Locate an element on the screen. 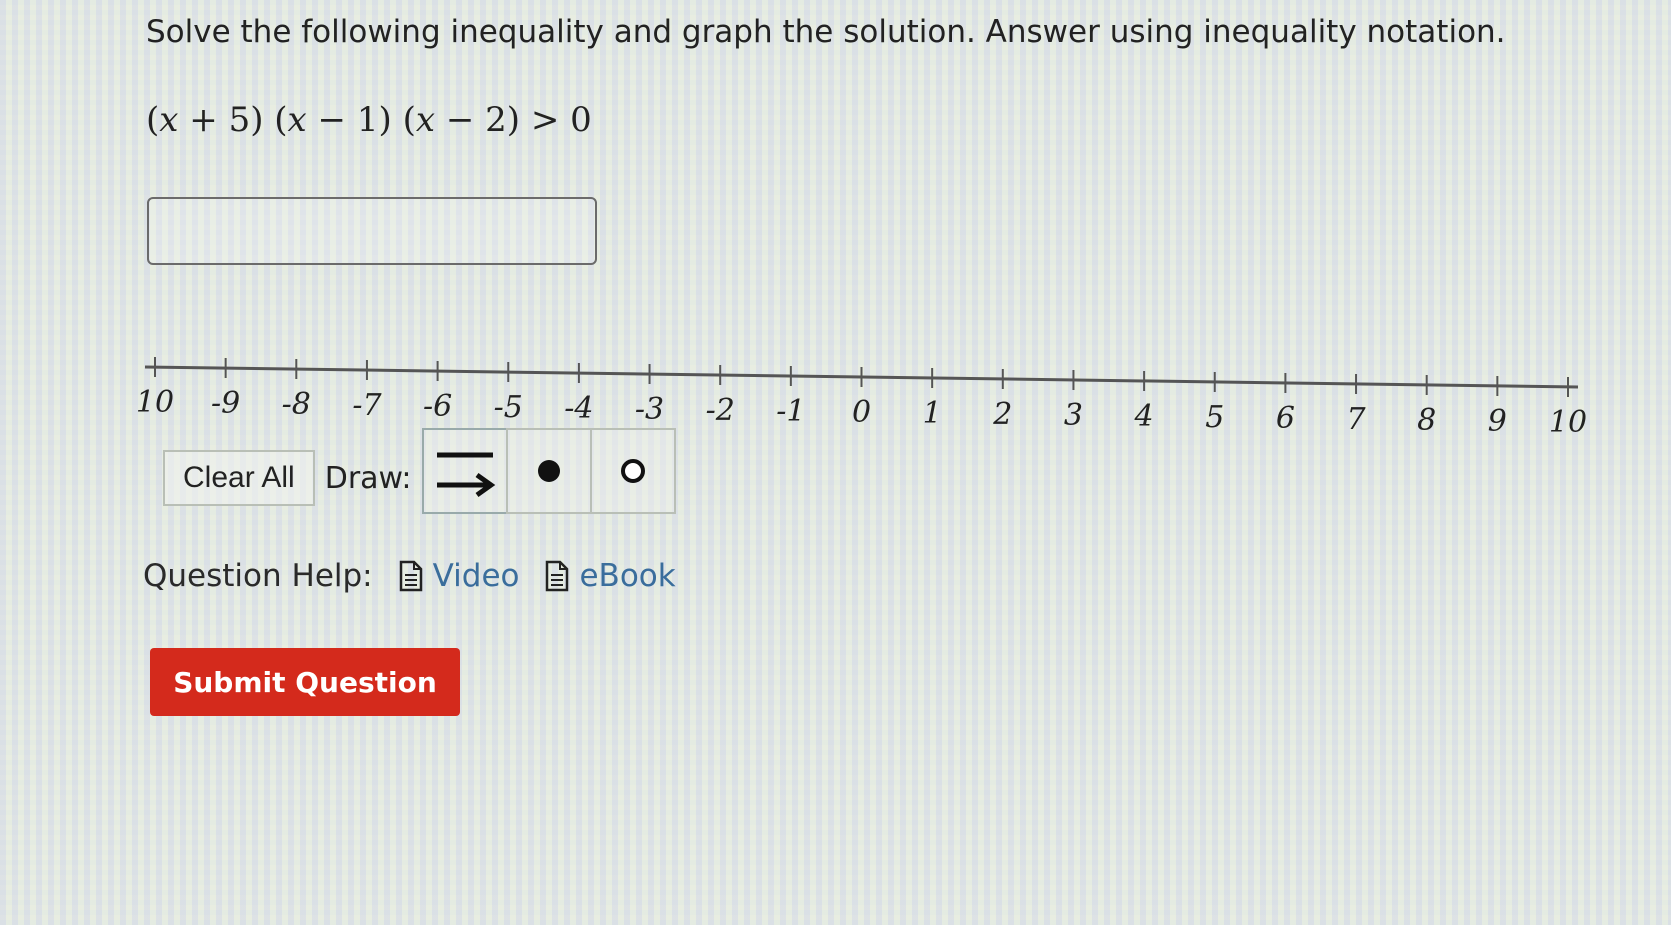  number-line-tick-label: 9 is located at coordinates (1497, 421).